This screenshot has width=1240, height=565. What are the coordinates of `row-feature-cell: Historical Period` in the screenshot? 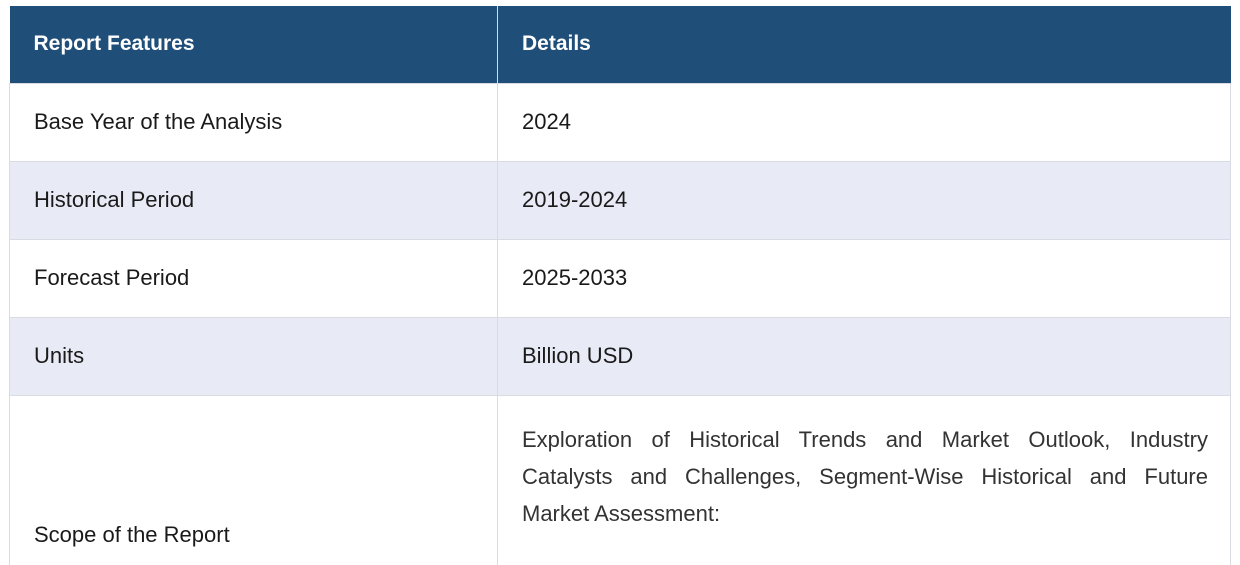 It's located at (253, 199).